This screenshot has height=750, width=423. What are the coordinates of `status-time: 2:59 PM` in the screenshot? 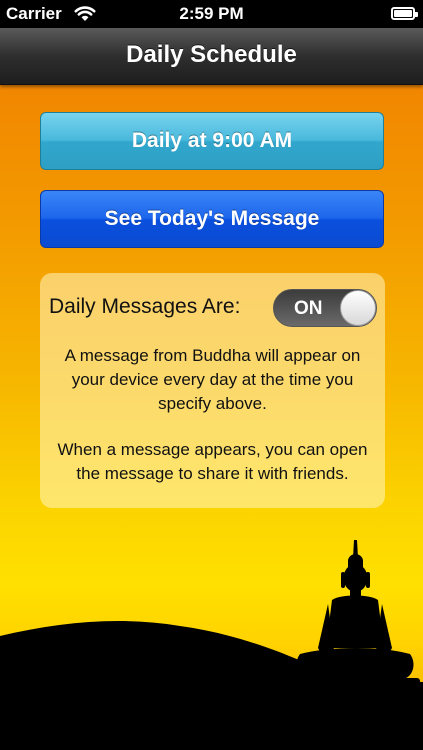 It's located at (211, 13).